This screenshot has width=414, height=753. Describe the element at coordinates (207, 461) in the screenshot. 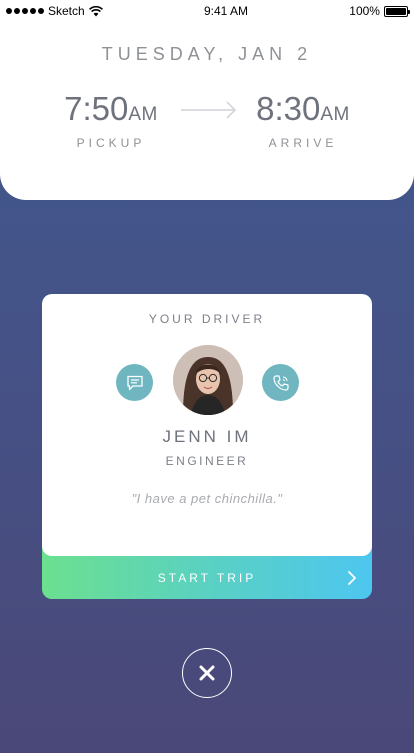

I see `driver-title: ENGINEER` at that location.